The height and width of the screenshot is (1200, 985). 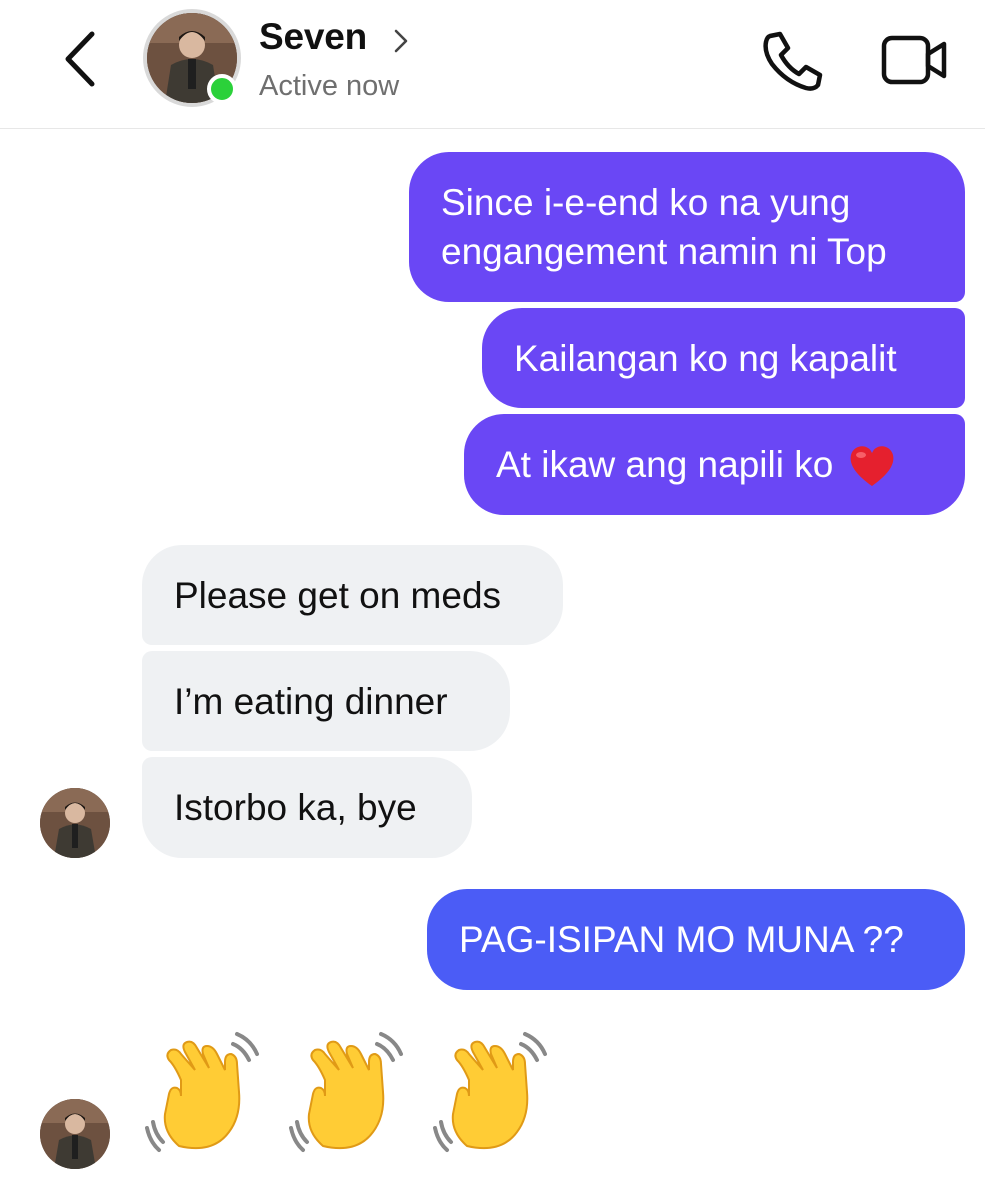 What do you see at coordinates (665, 464) in the screenshot?
I see `message-text: At ikaw ang napili ko` at bounding box center [665, 464].